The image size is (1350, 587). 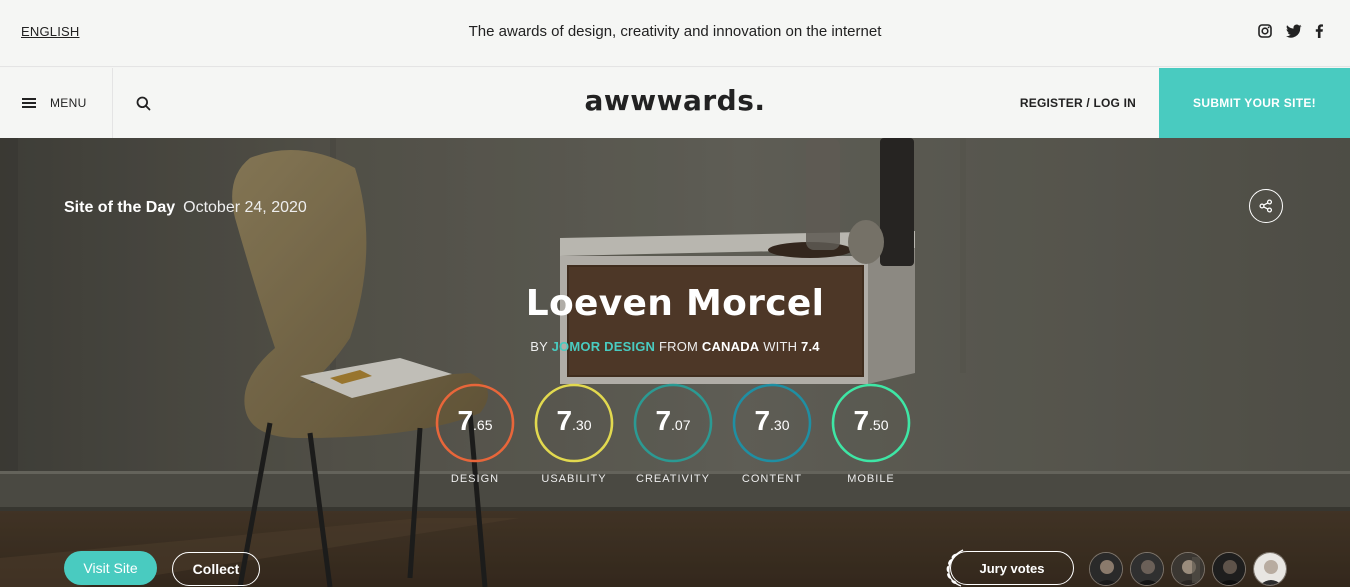 I want to click on award-date: October 24, 2020, so click(x=245, y=207).